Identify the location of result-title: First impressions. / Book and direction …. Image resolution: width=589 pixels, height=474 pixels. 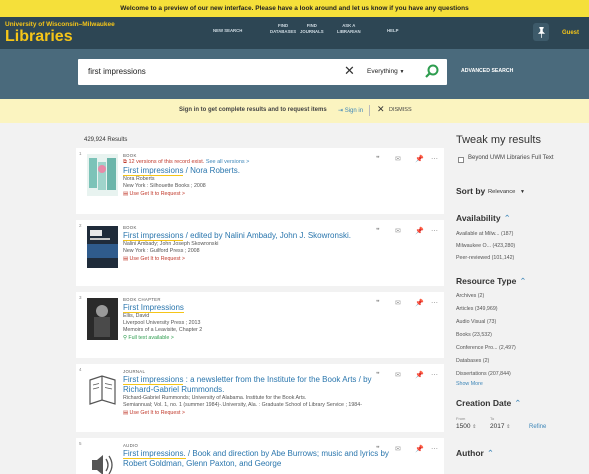
(258, 459).